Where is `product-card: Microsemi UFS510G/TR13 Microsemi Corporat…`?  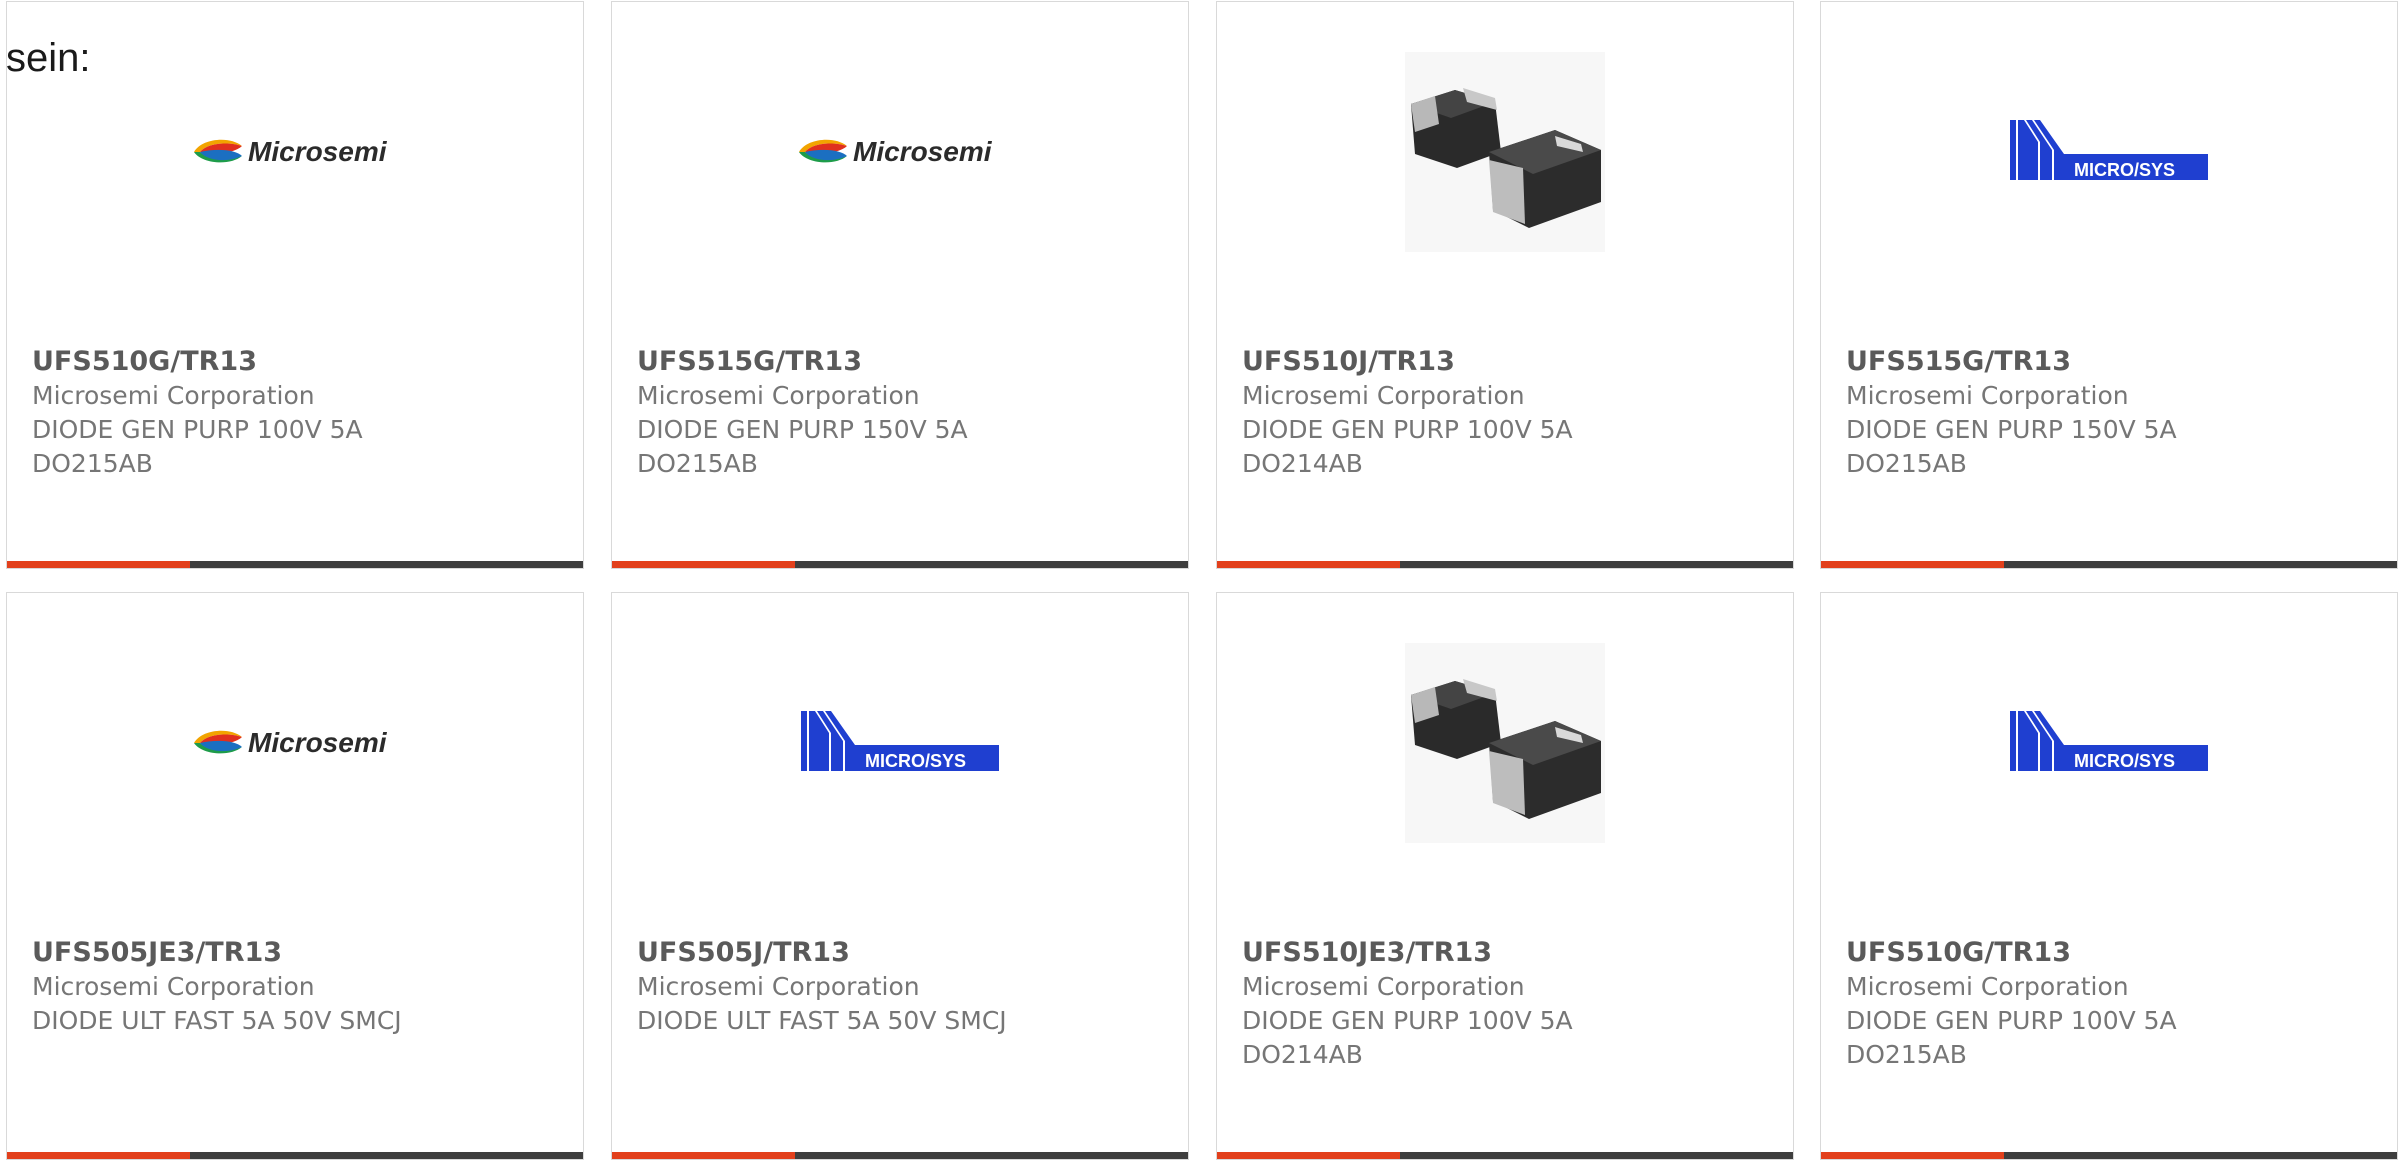
product-card: Microsemi UFS510G/TR13 Microsemi Corporat… is located at coordinates (295, 285).